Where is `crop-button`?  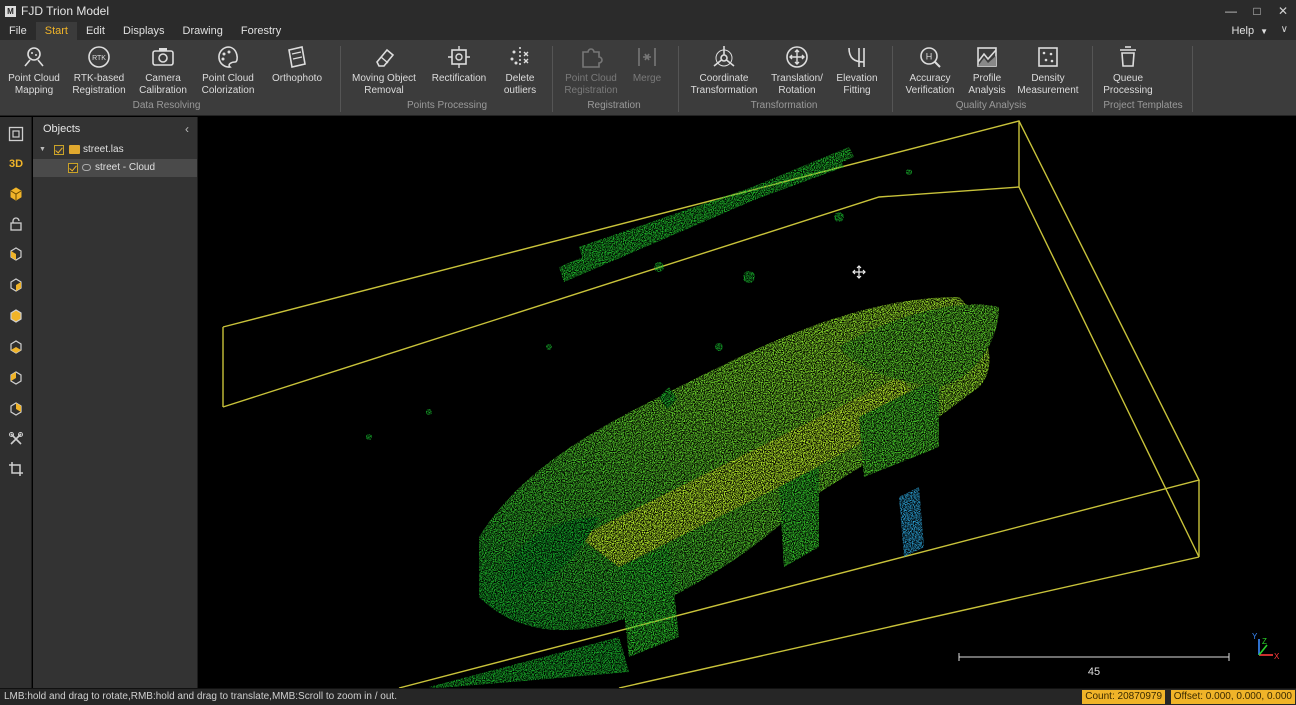
crop-button is located at coordinates (16, 469).